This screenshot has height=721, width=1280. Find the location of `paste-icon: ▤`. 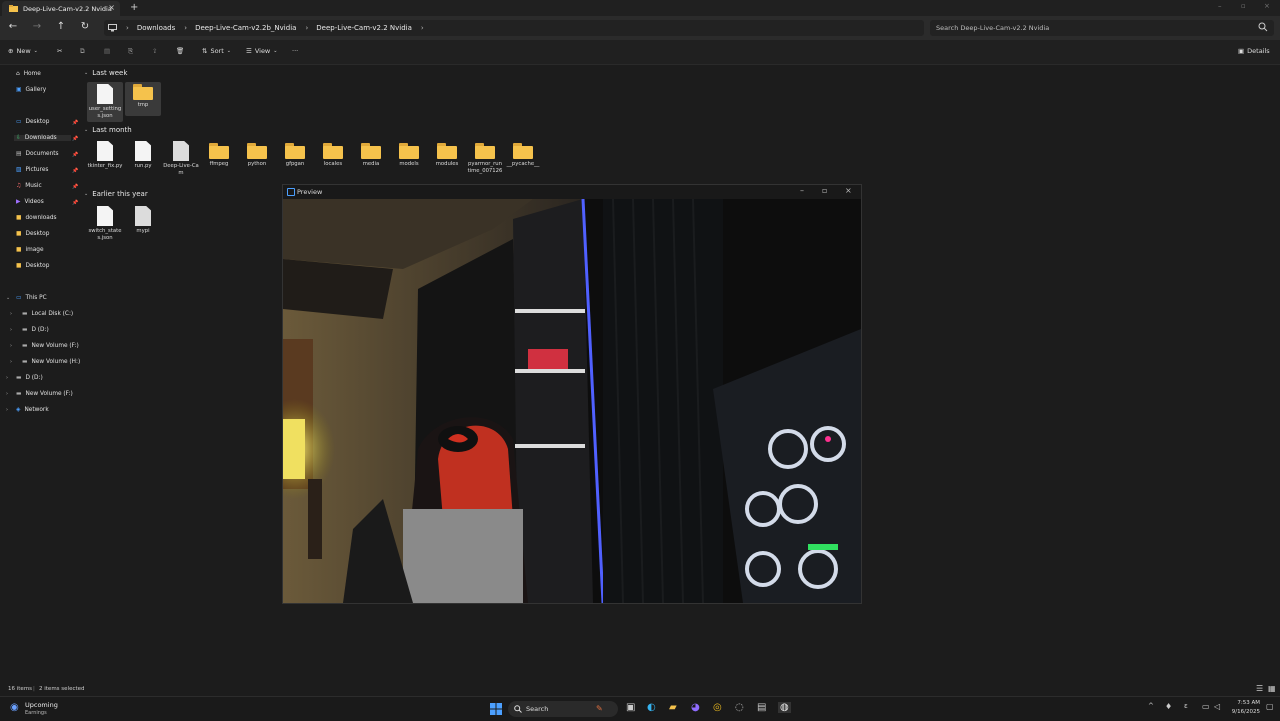

paste-icon: ▤ is located at coordinates (107, 51).